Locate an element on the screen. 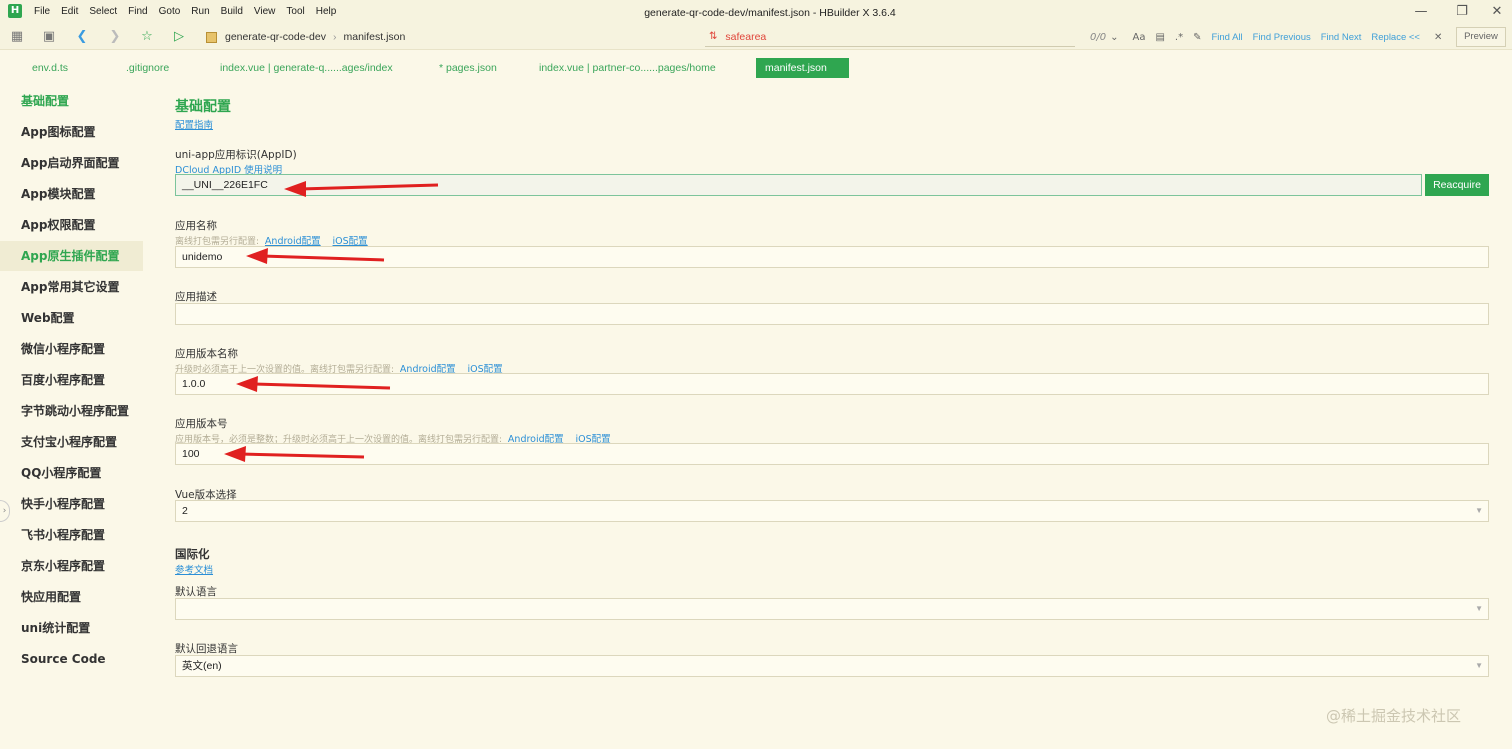 This screenshot has height=749, width=1512. sidebar-item-toutiao: 字节跳动小程序配置 is located at coordinates (71, 411).